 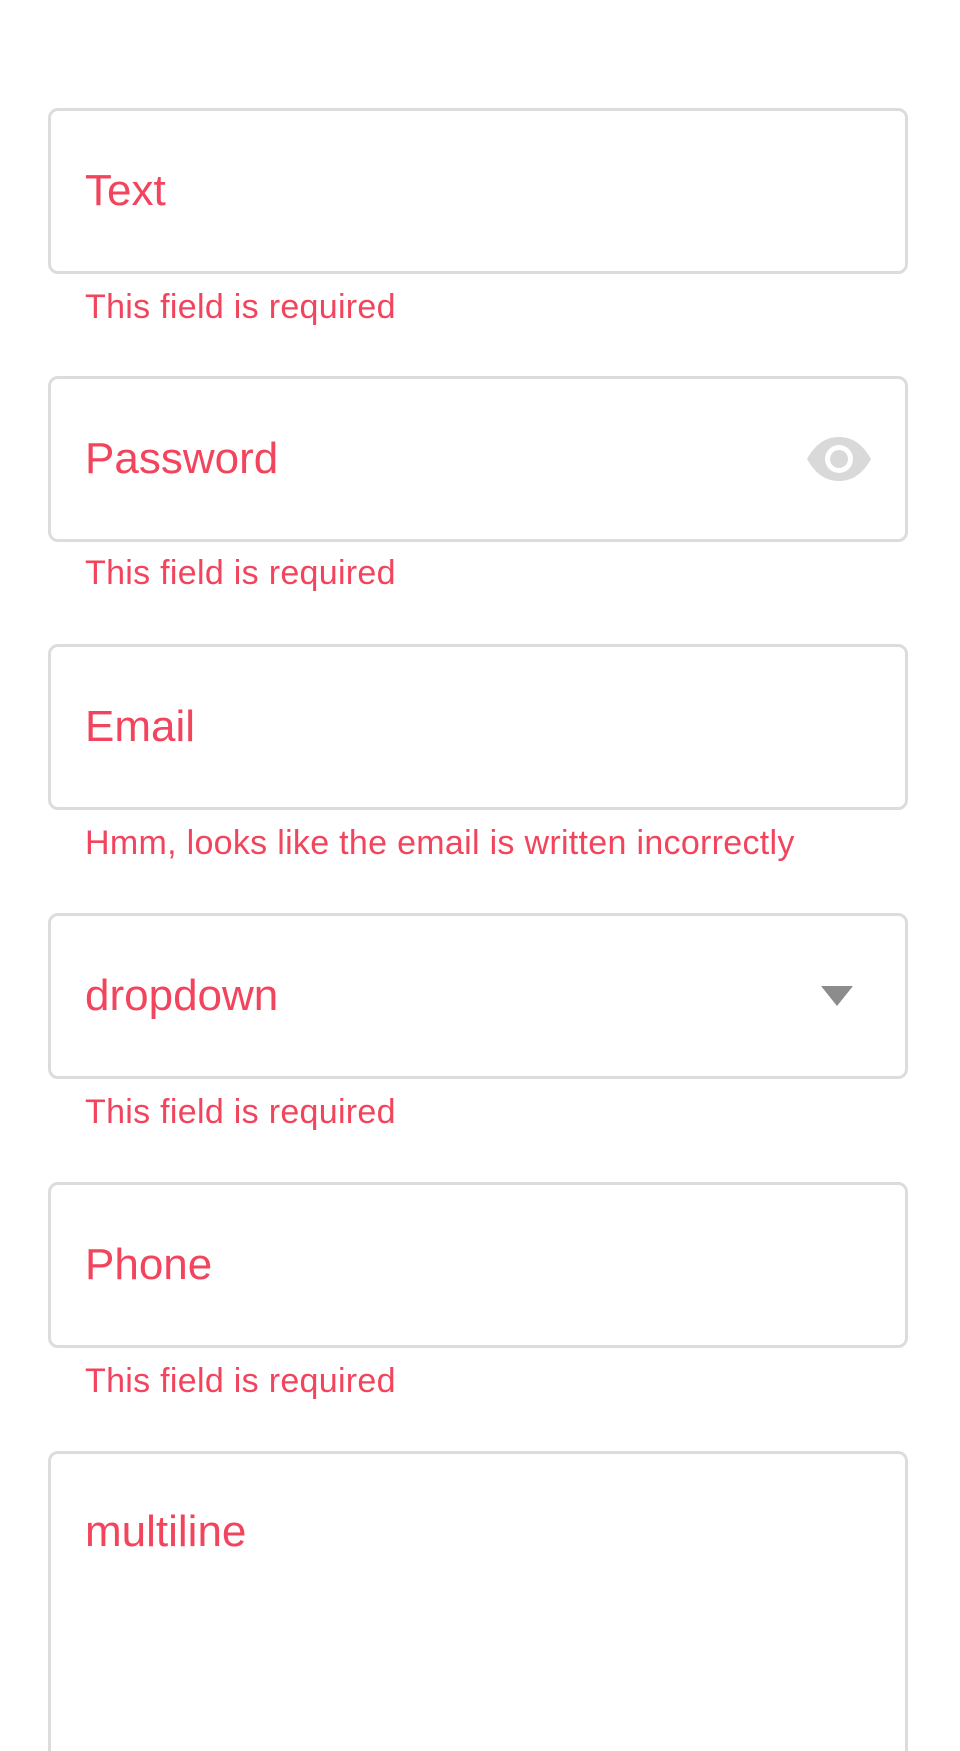 I want to click on phone-input-placeholder: Phone, so click(x=149, y=1264).